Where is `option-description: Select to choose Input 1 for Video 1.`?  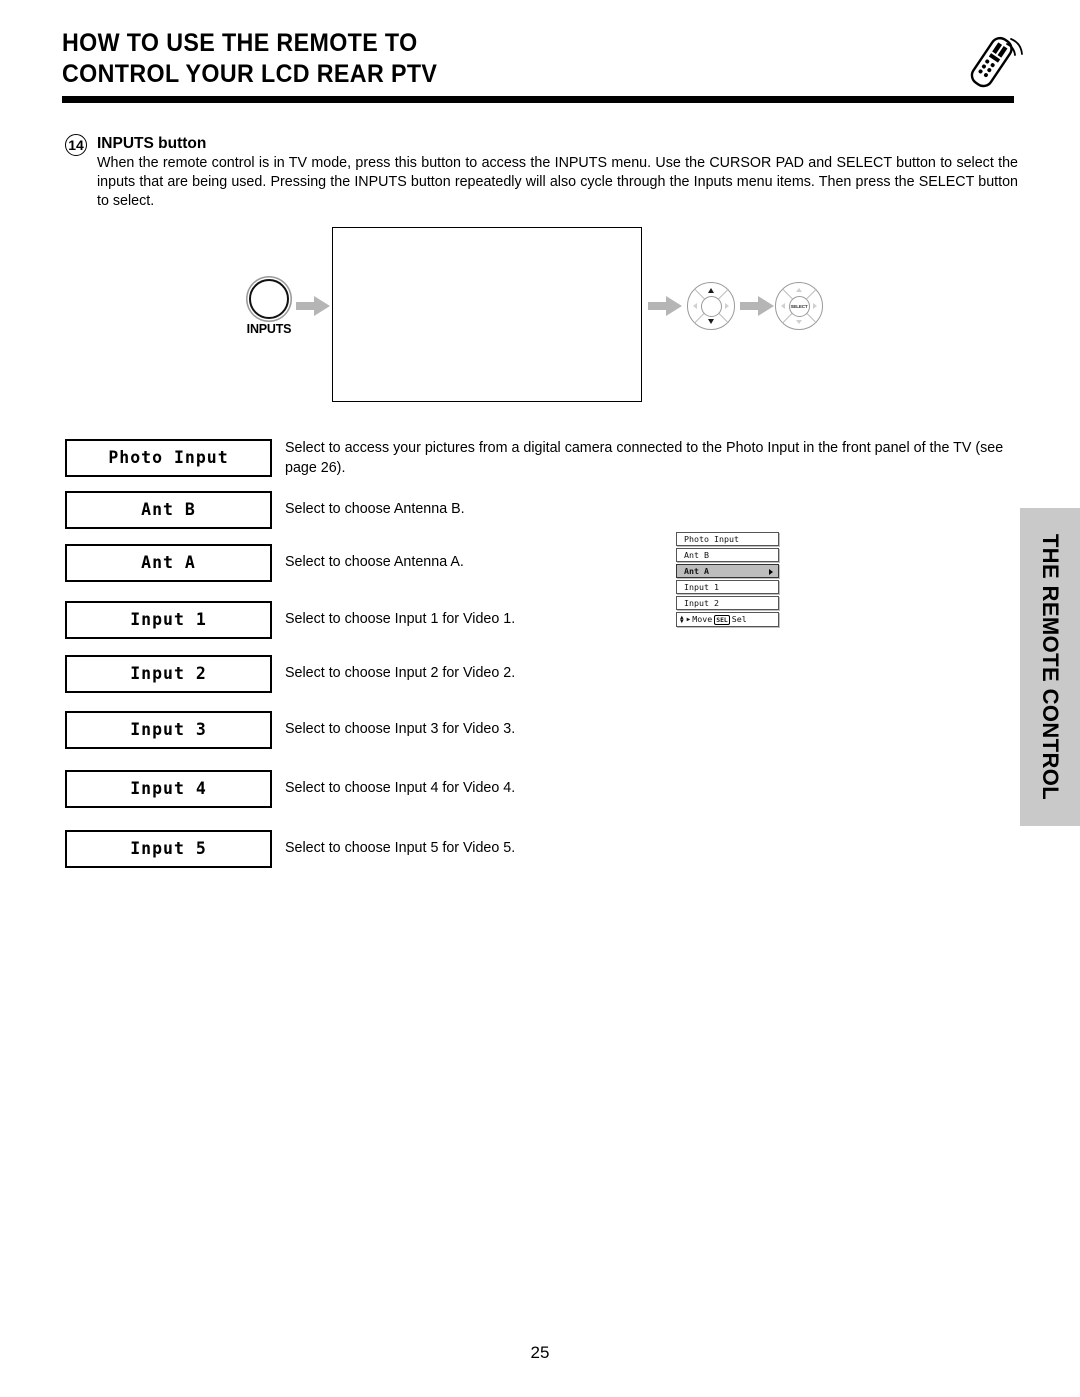
option-description: Select to choose Input 1 for Video 1. is located at coordinates (400, 619).